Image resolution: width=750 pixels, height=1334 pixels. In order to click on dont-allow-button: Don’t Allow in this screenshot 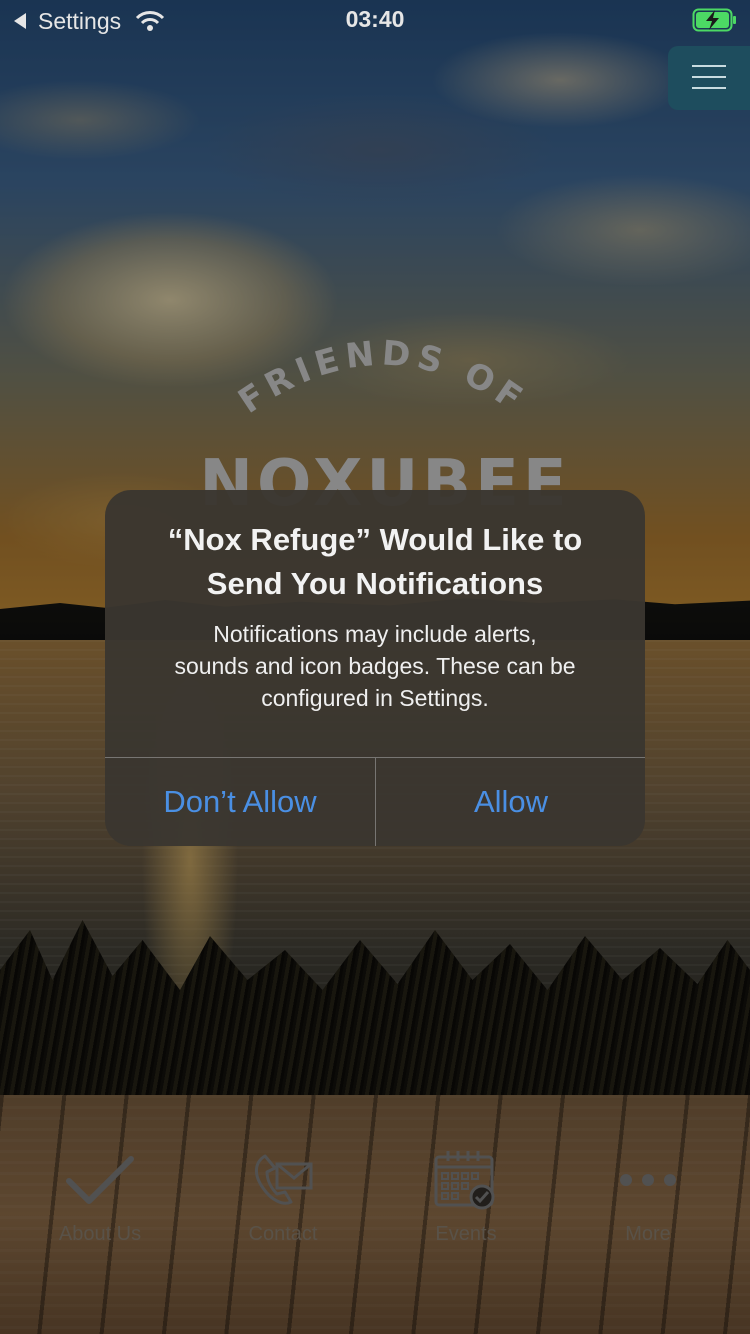, I will do `click(240, 802)`.